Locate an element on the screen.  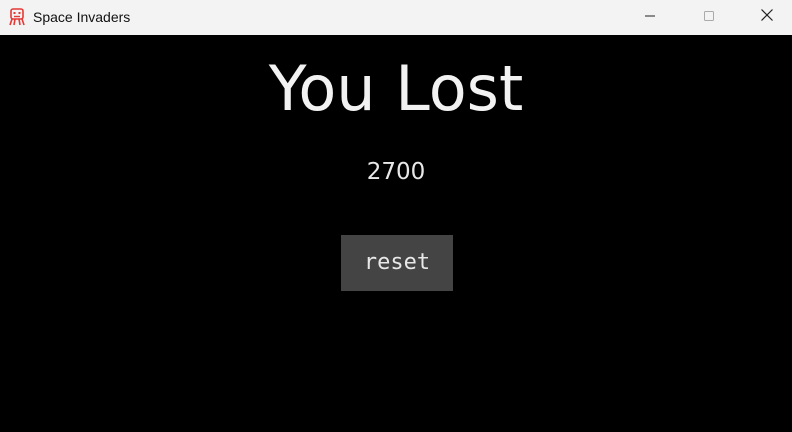
minimize-icon is located at coordinates (650, 16).